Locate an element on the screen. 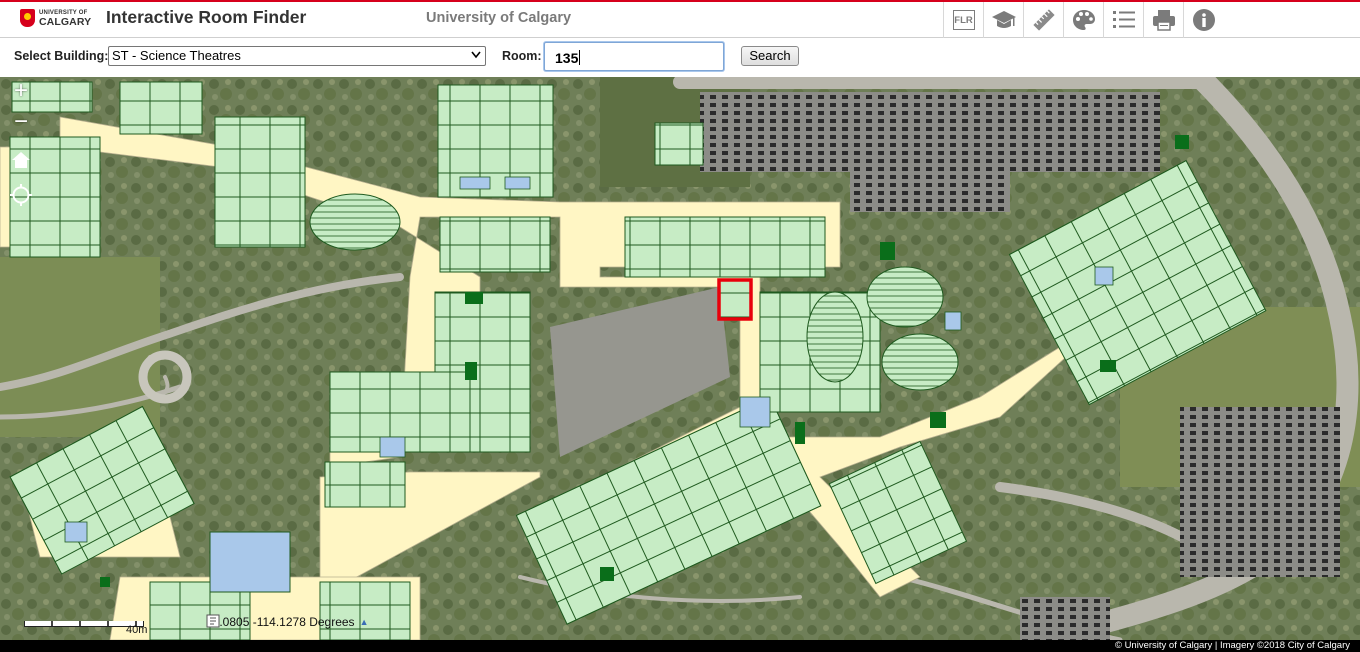 This screenshot has height=652, width=1360. building-selected-value: ST - Science Theatres is located at coordinates (176, 55).